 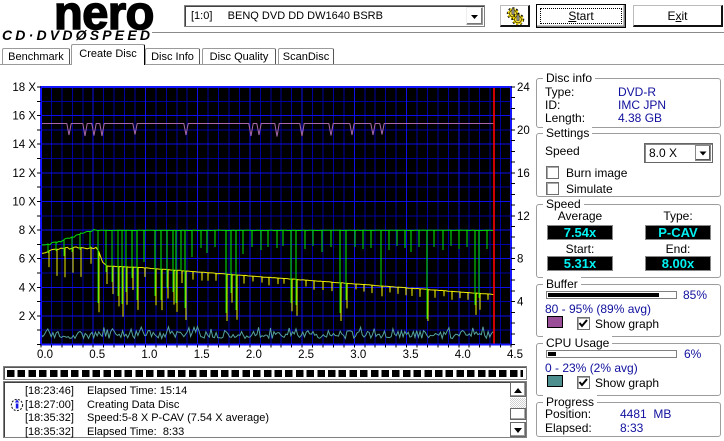 I want to click on svg-text: 3.0, so click(x=358, y=355).